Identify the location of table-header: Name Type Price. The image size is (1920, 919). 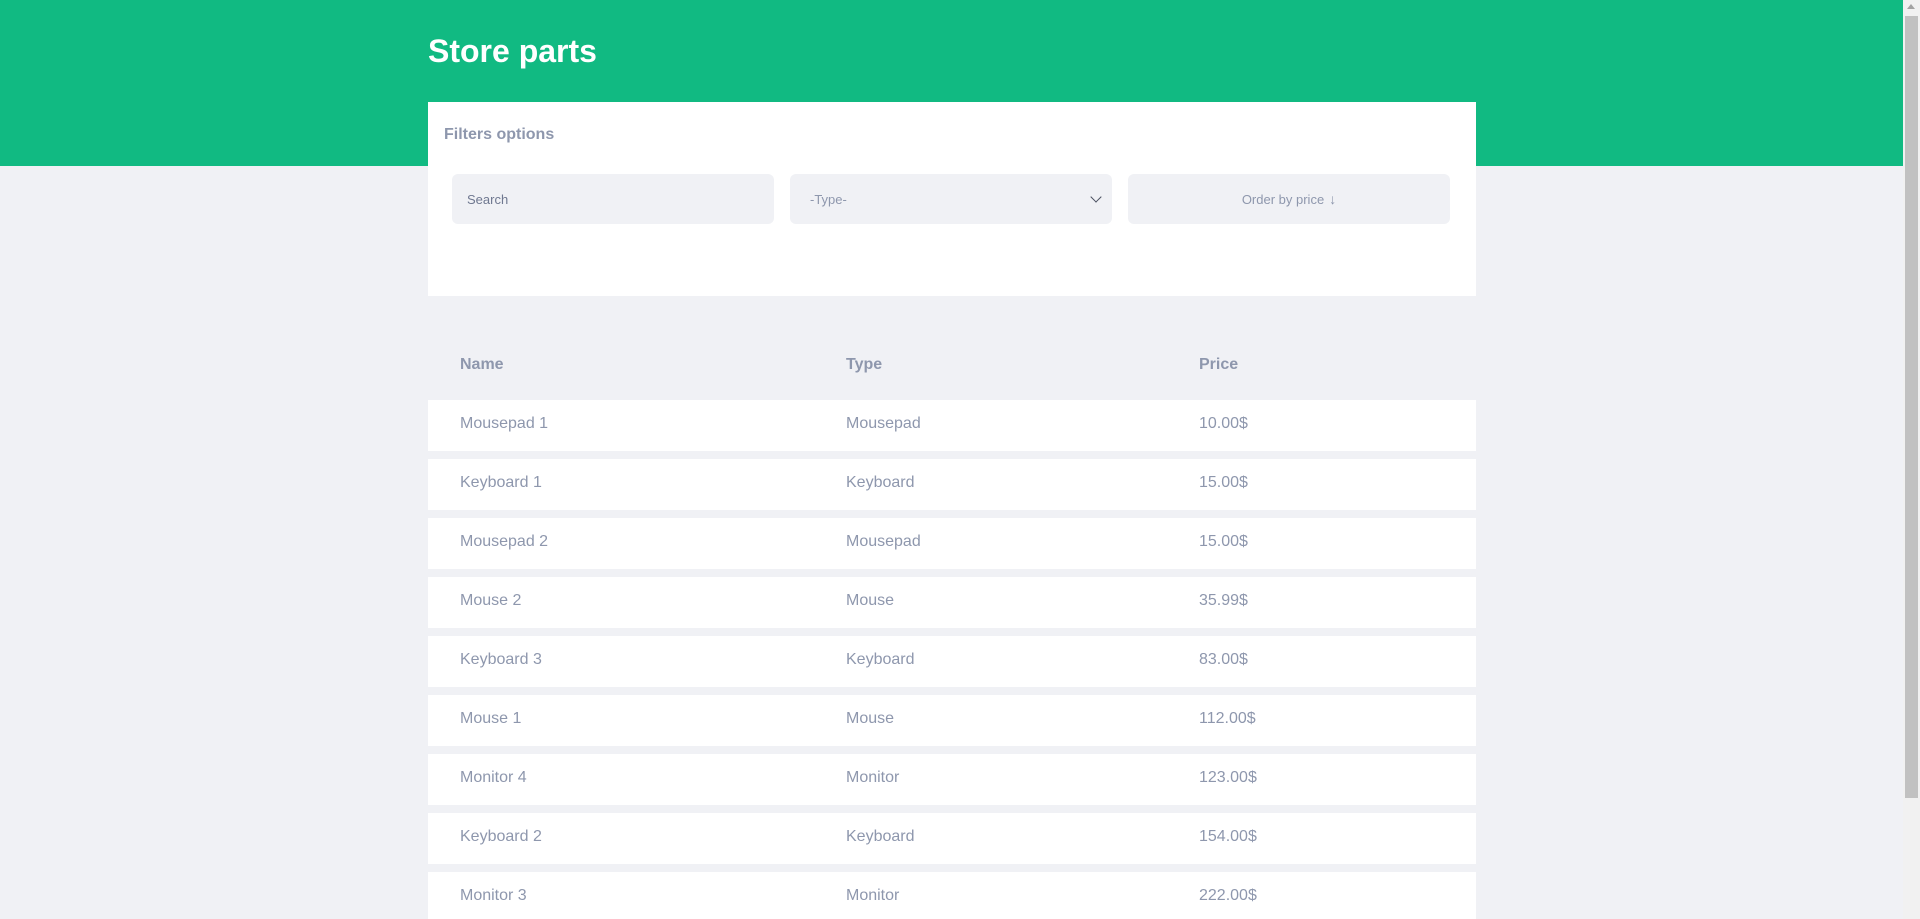
(952, 366).